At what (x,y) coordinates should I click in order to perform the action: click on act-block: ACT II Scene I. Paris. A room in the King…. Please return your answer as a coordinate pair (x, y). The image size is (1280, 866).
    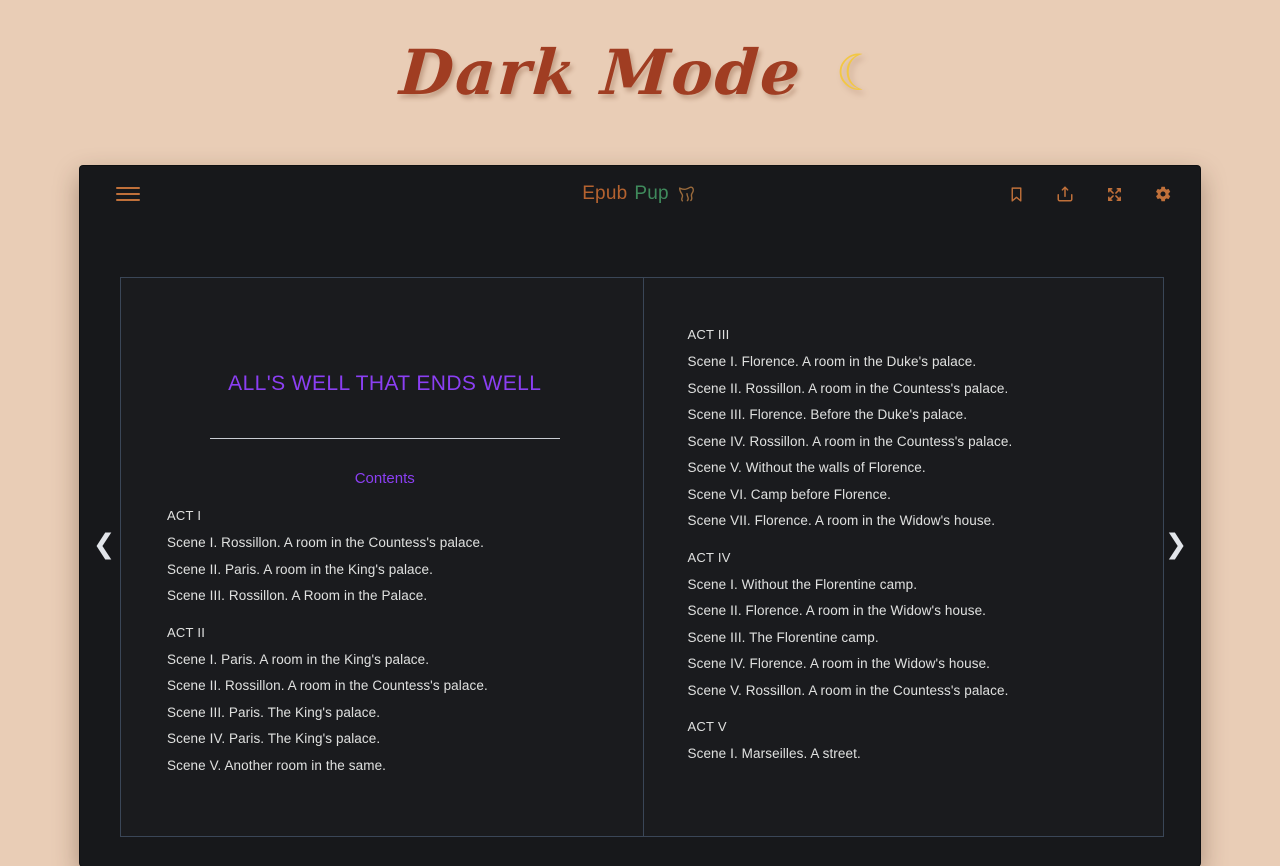
    Looking at the image, I should click on (385, 699).